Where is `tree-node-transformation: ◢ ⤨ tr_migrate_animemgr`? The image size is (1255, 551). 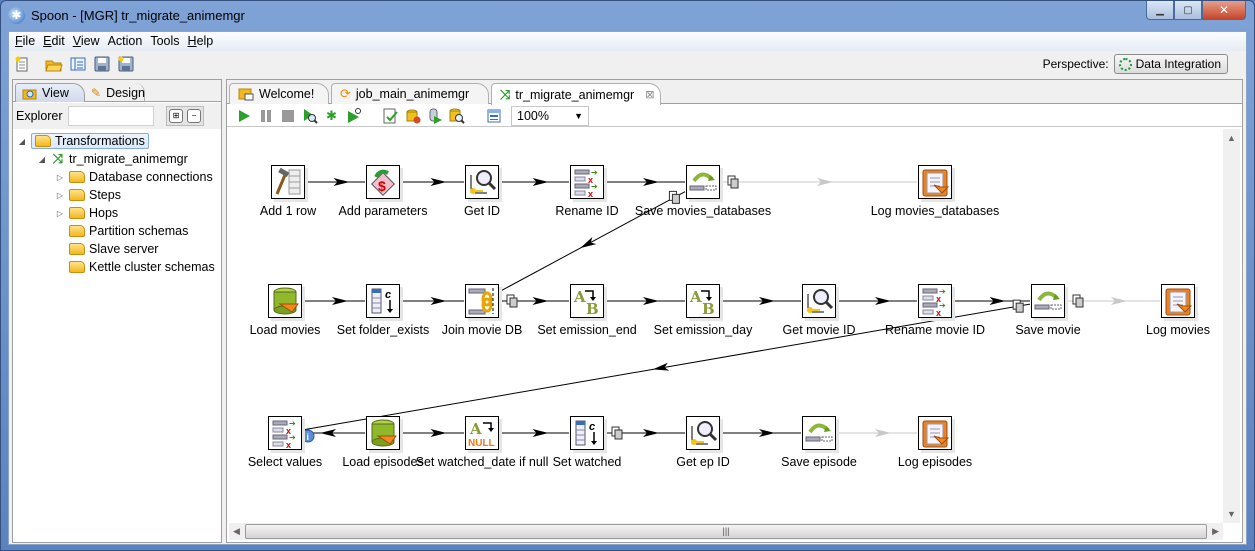
tree-node-transformation: ◢ ⤨ tr_migrate_animemgr is located at coordinates (112, 159).